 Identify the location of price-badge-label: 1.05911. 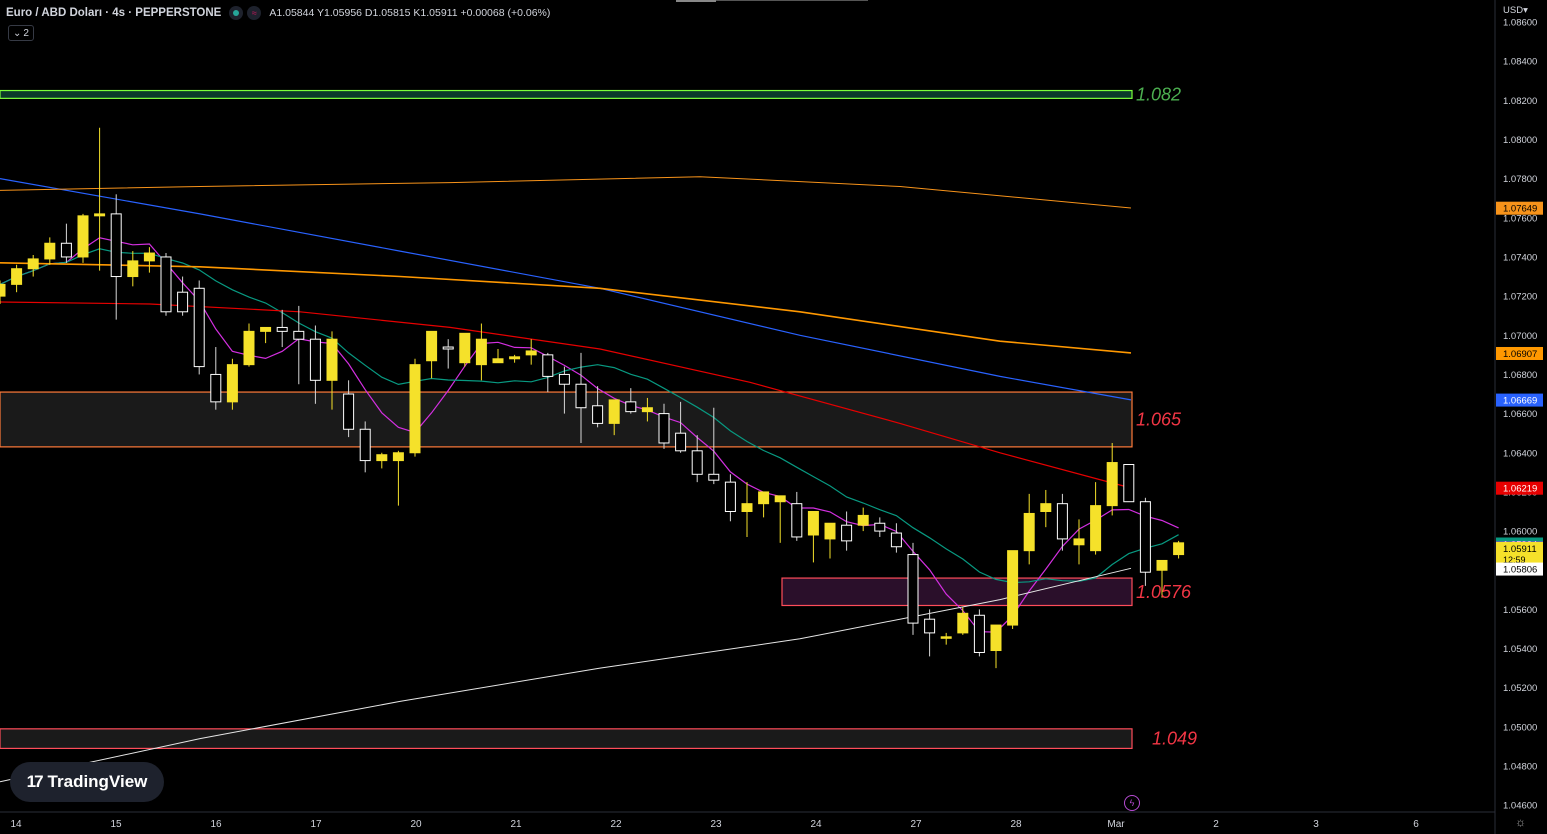
(1520, 549).